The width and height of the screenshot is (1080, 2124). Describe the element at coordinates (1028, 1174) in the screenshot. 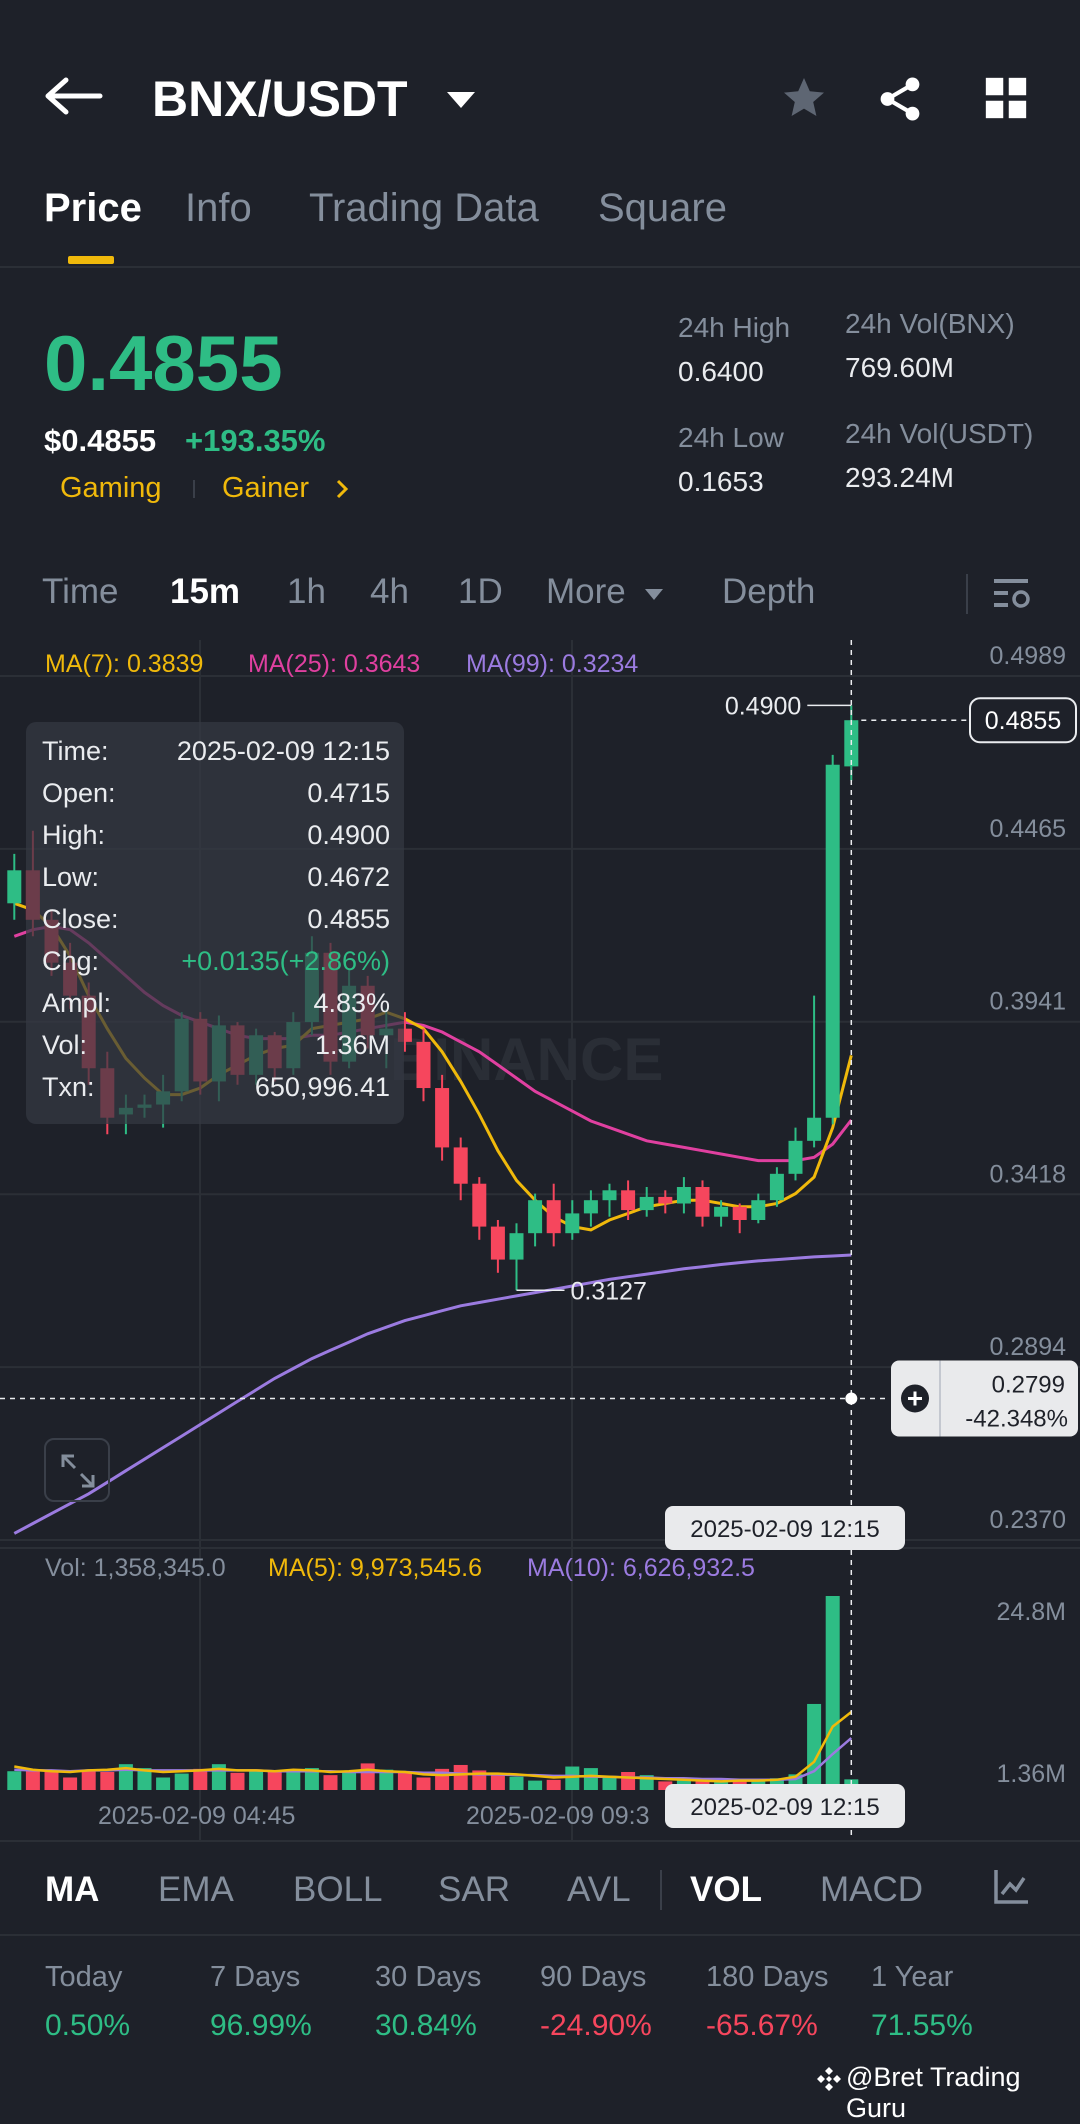

I see `price-tick-label: 0.3418` at that location.